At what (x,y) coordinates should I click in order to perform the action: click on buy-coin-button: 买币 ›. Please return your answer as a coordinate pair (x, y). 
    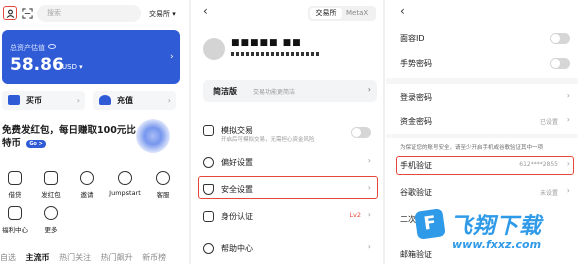
    Looking at the image, I should click on (43, 100).